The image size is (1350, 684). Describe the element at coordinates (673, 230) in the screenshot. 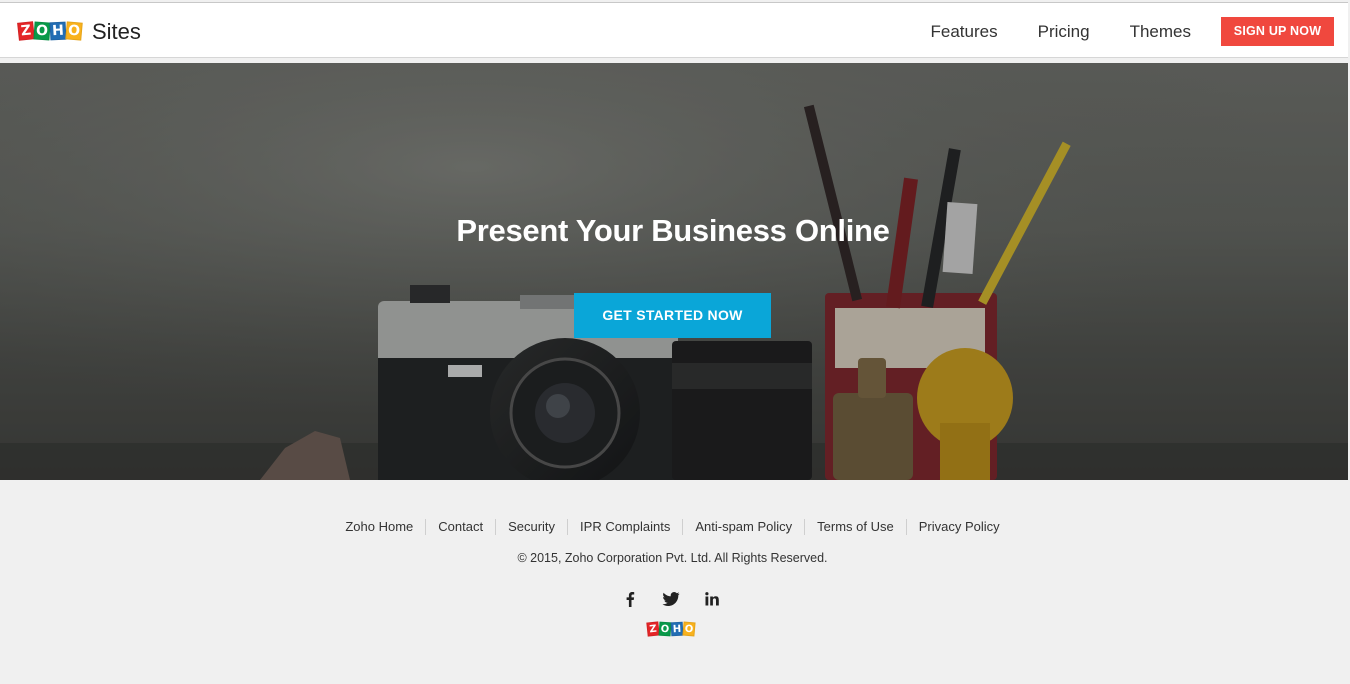

I see `hero-title: Present Your Business Online` at that location.